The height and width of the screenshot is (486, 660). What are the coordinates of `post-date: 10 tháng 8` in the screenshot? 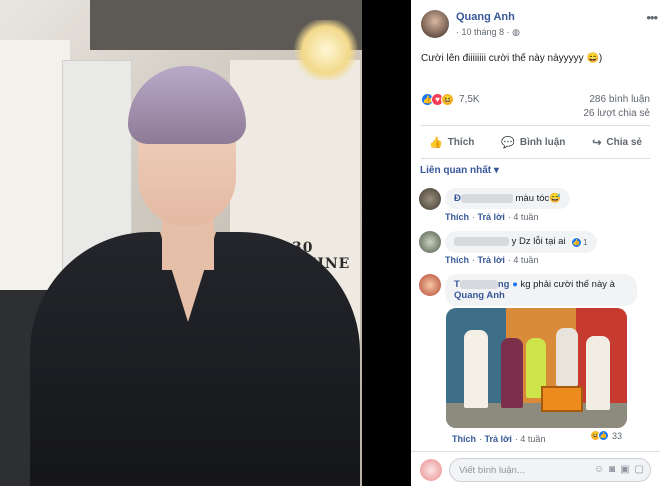 It's located at (483, 32).